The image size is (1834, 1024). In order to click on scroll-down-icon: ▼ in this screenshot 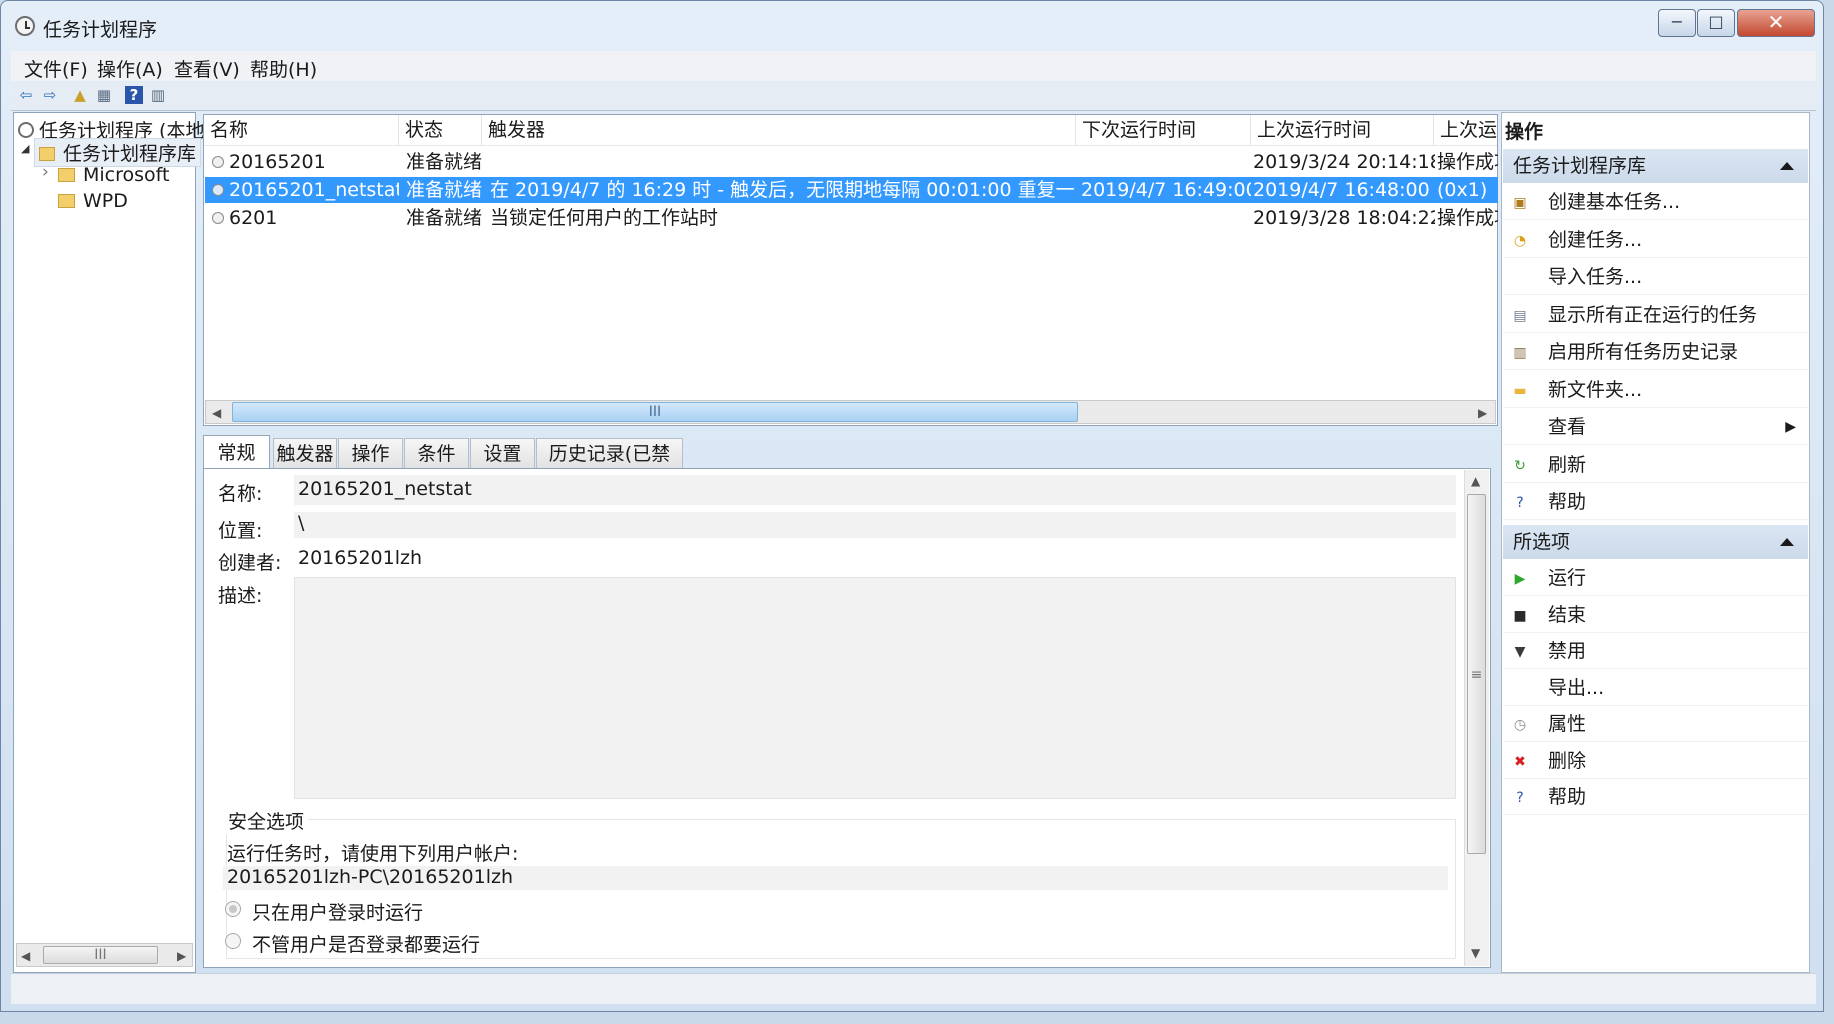, I will do `click(1475, 953)`.